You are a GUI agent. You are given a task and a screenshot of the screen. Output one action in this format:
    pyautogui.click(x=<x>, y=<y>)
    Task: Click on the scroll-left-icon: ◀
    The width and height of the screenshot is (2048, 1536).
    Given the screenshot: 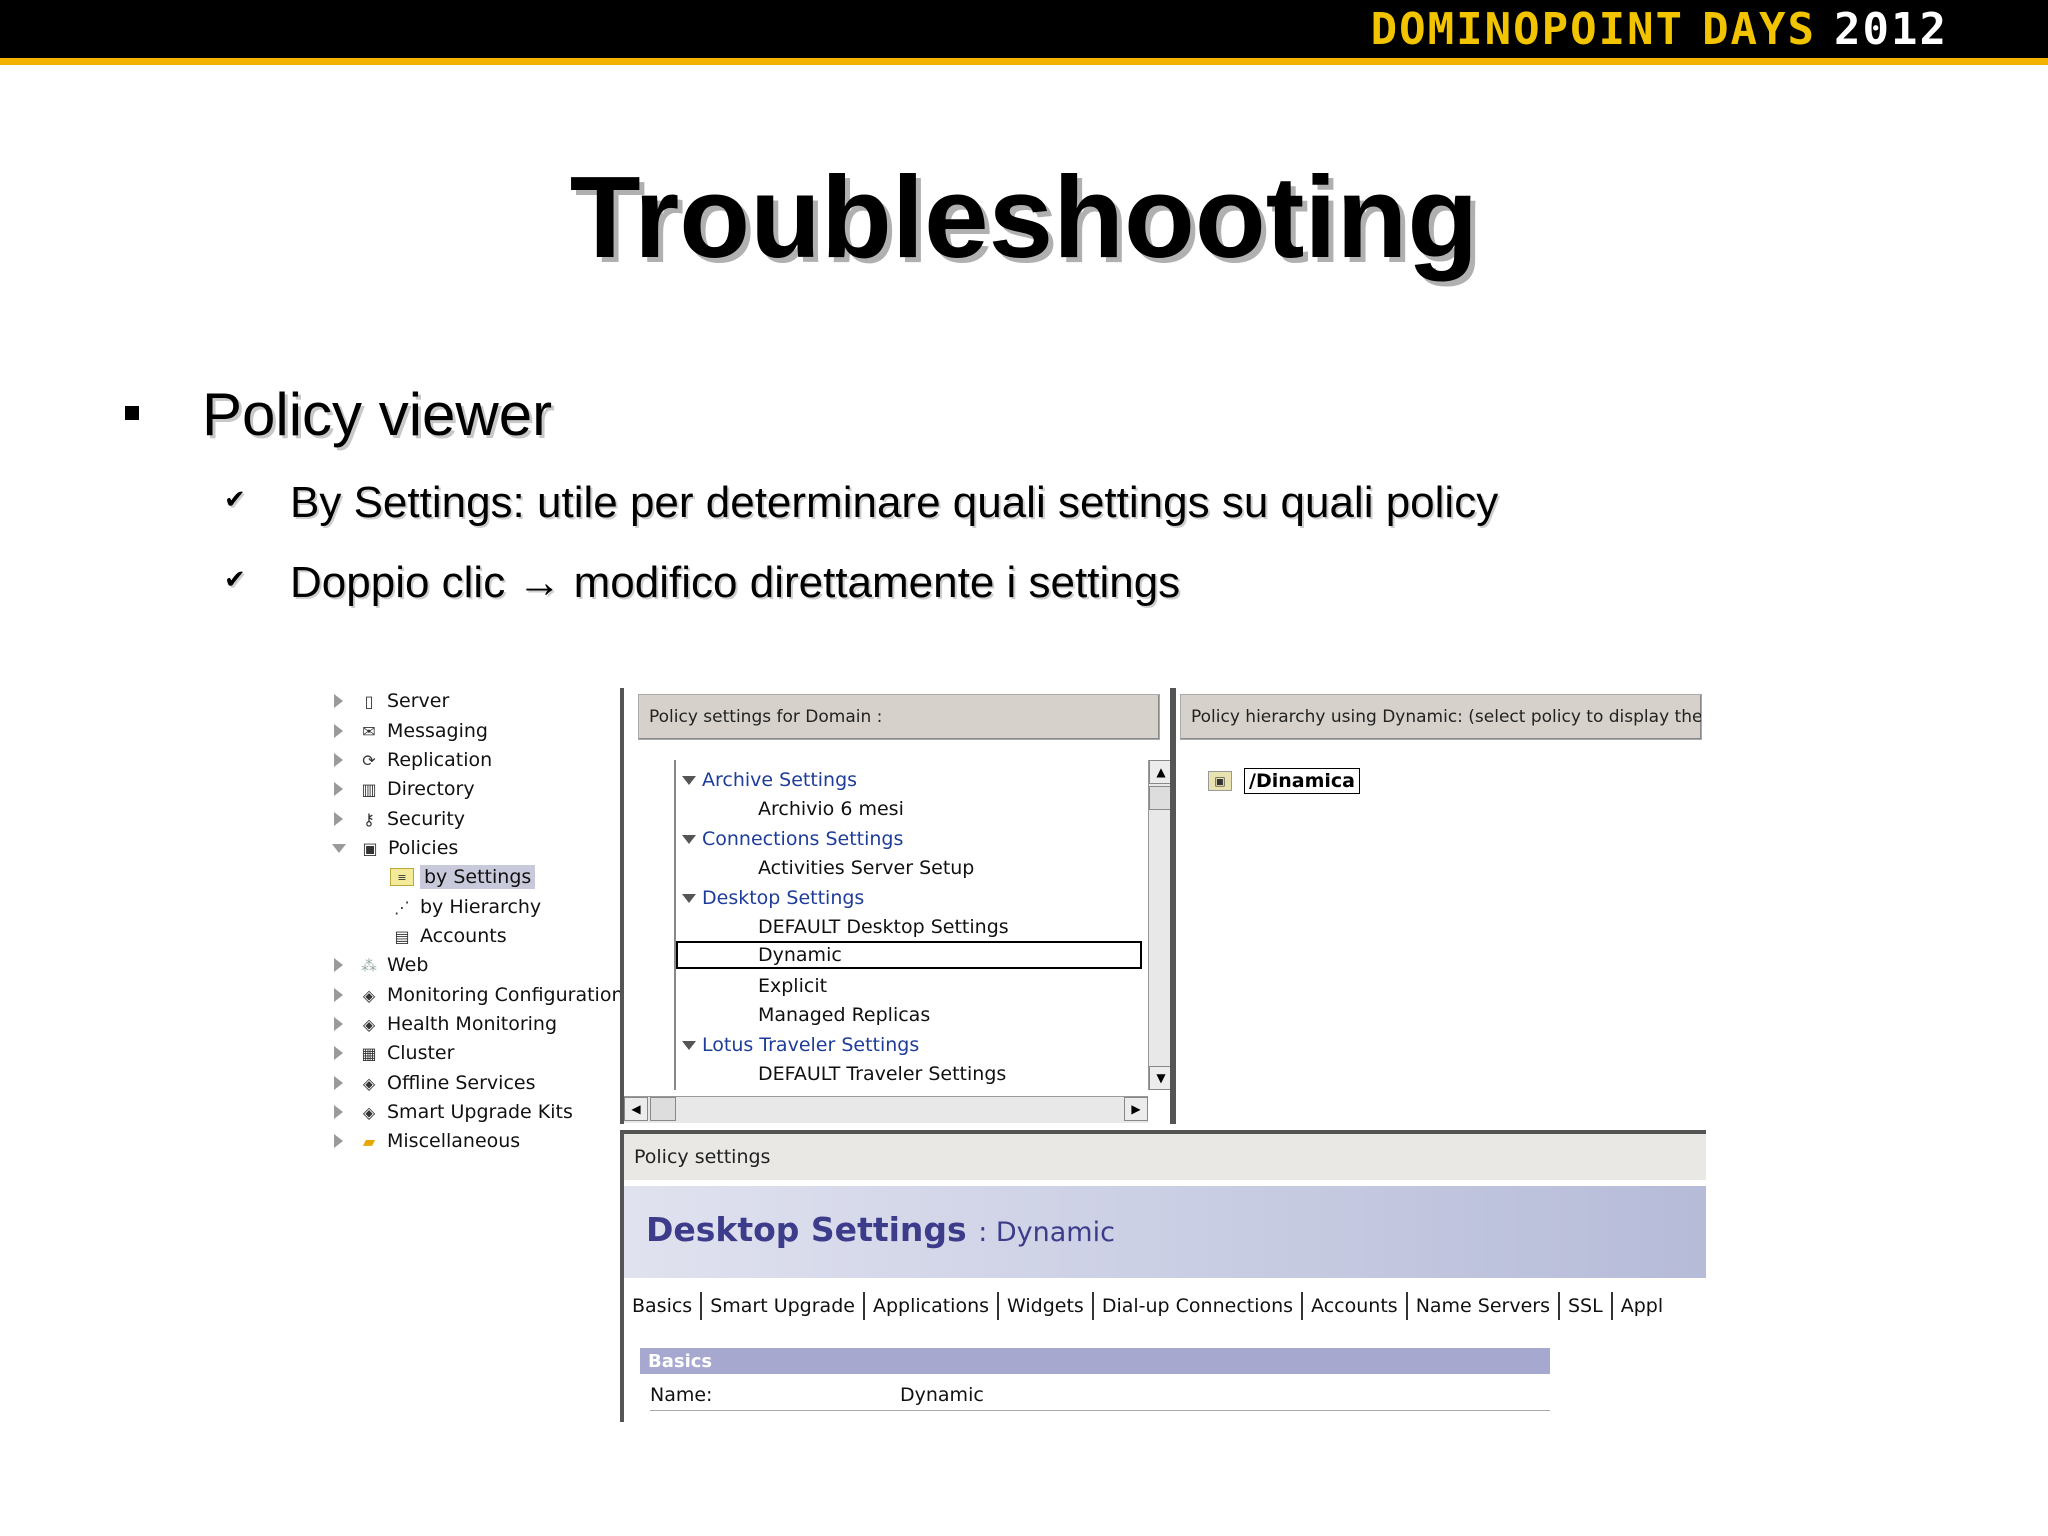 What is the action you would take?
    pyautogui.click(x=636, y=1109)
    